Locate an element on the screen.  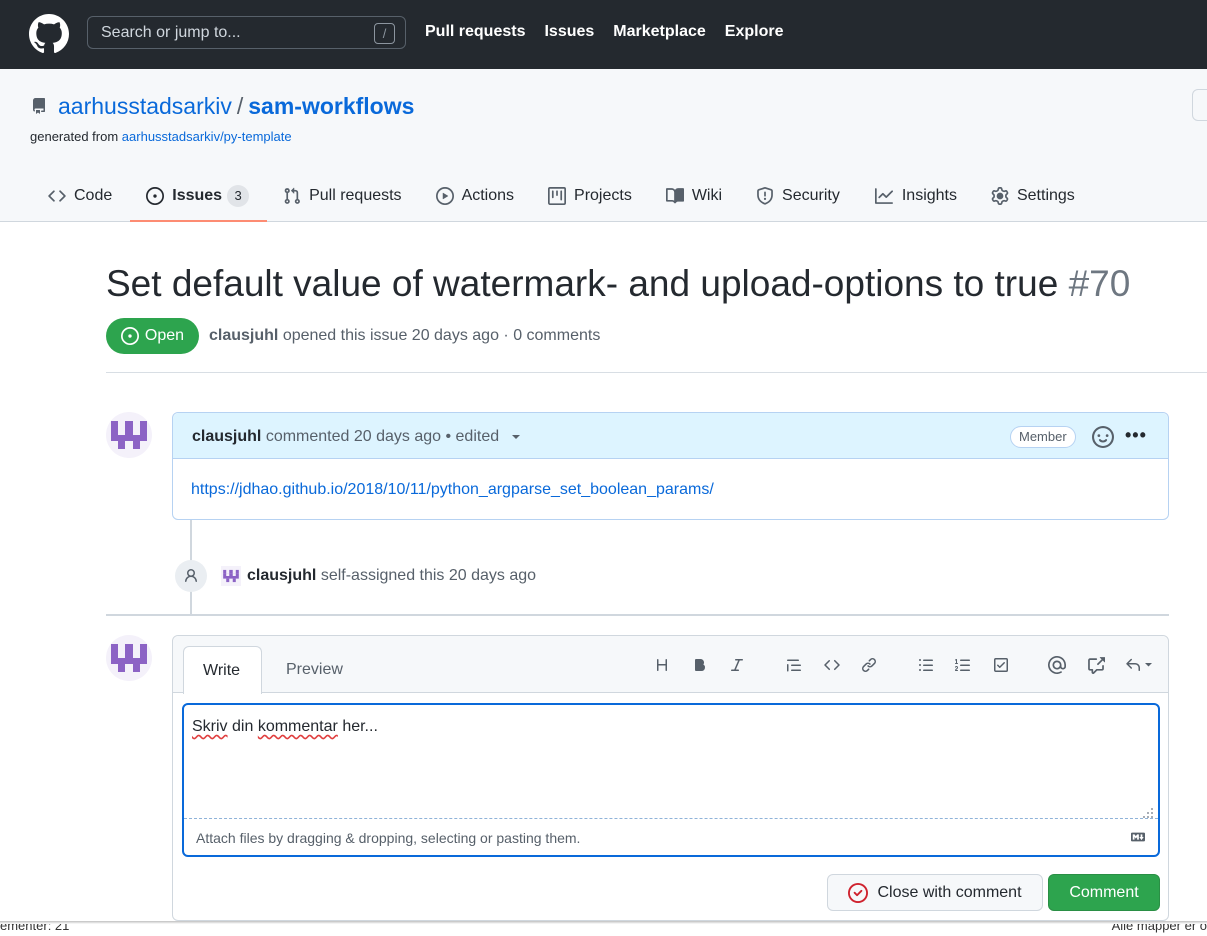
issues-count-badge: 3 is located at coordinates (238, 195).